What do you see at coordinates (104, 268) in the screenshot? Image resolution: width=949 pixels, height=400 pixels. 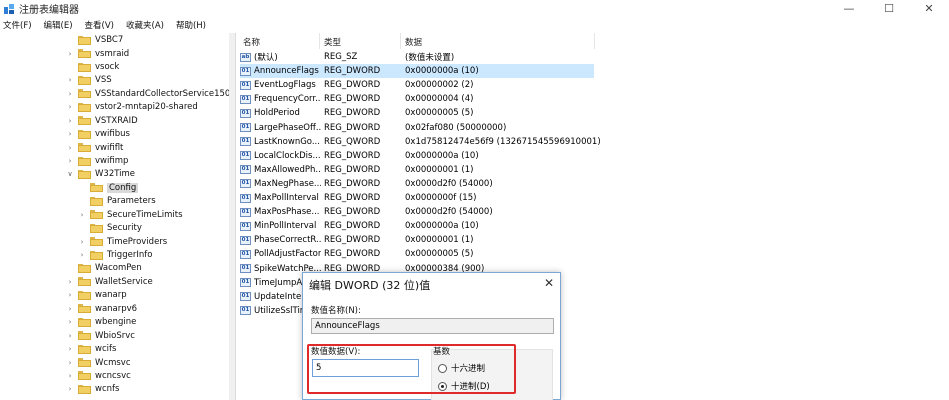 I see `tree-item-wacompen: WacomPen` at bounding box center [104, 268].